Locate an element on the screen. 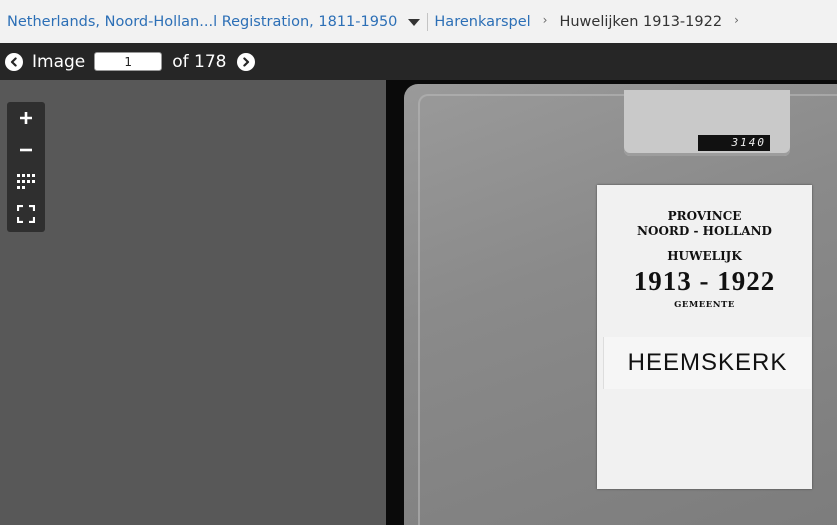 Image resolution: width=837 pixels, height=525 pixels. collection-dropdown-icon is located at coordinates (414, 22).